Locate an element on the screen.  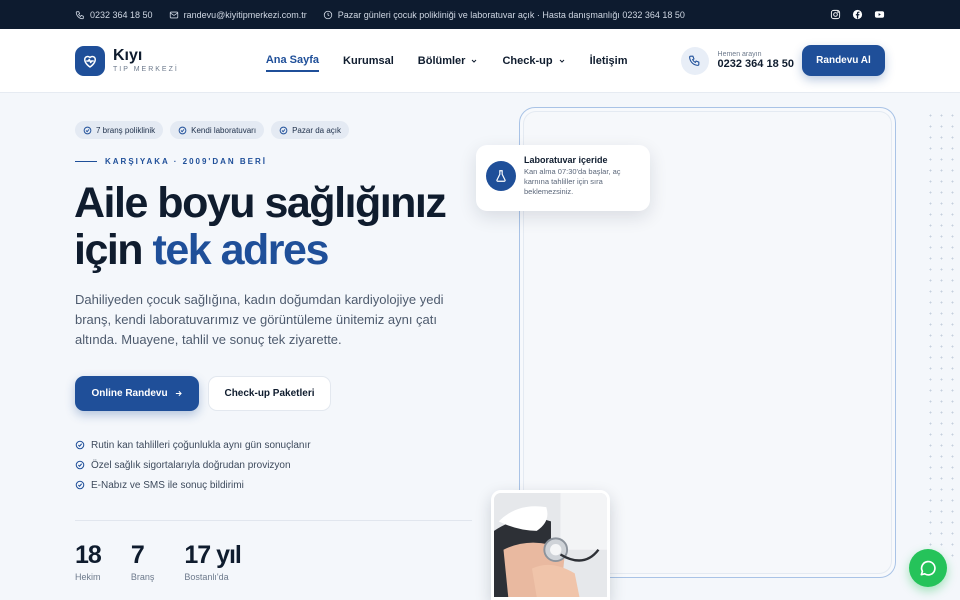
logo-mark is located at coordinates (90, 60).